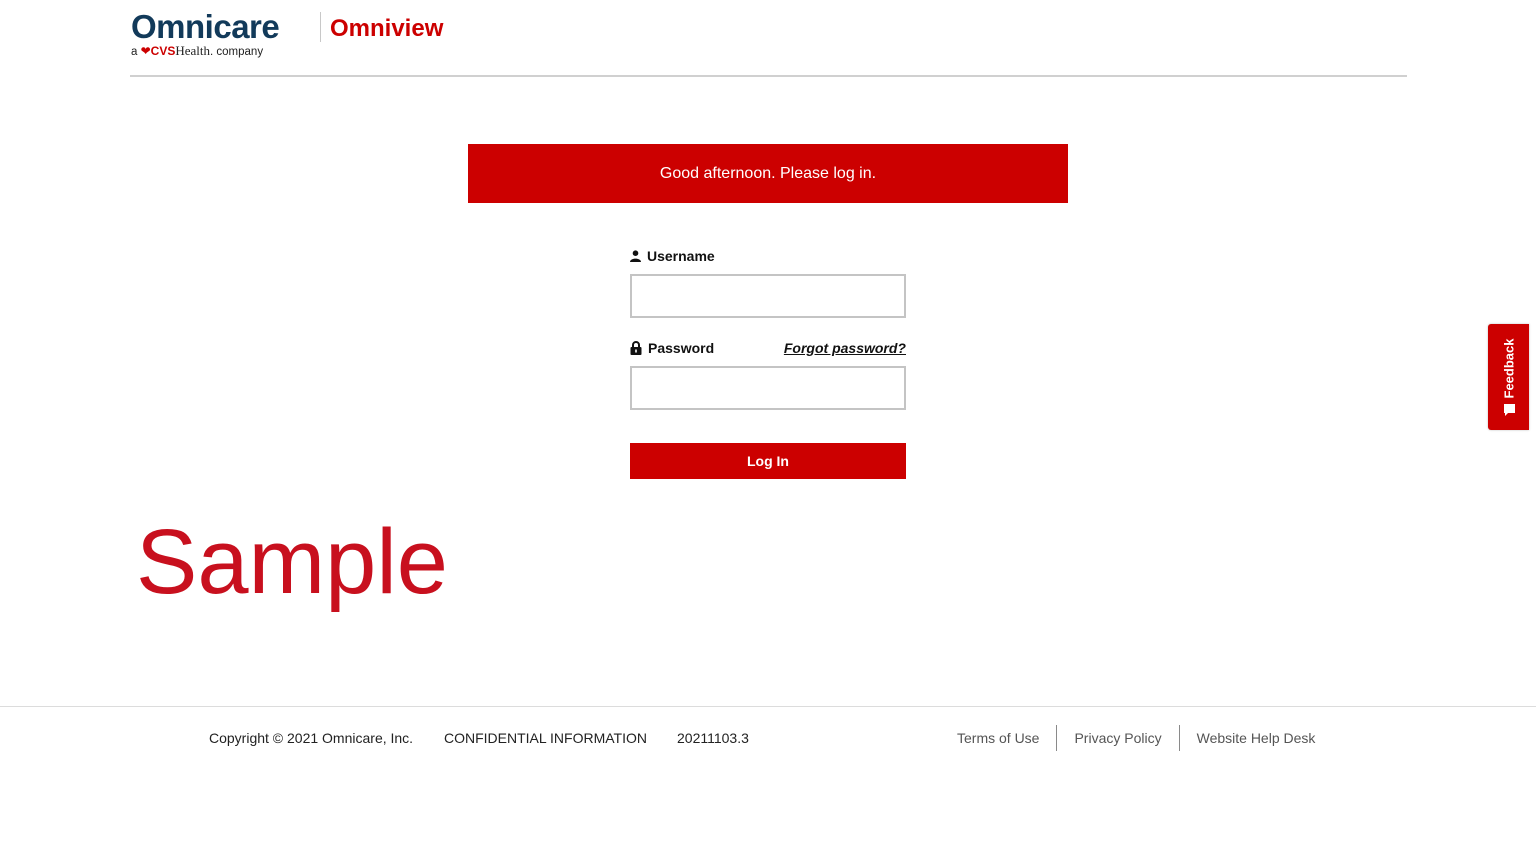 The width and height of the screenshot is (1536, 858). Describe the element at coordinates (998, 738) in the screenshot. I see `terms-of-use-link: Terms of Use` at that location.